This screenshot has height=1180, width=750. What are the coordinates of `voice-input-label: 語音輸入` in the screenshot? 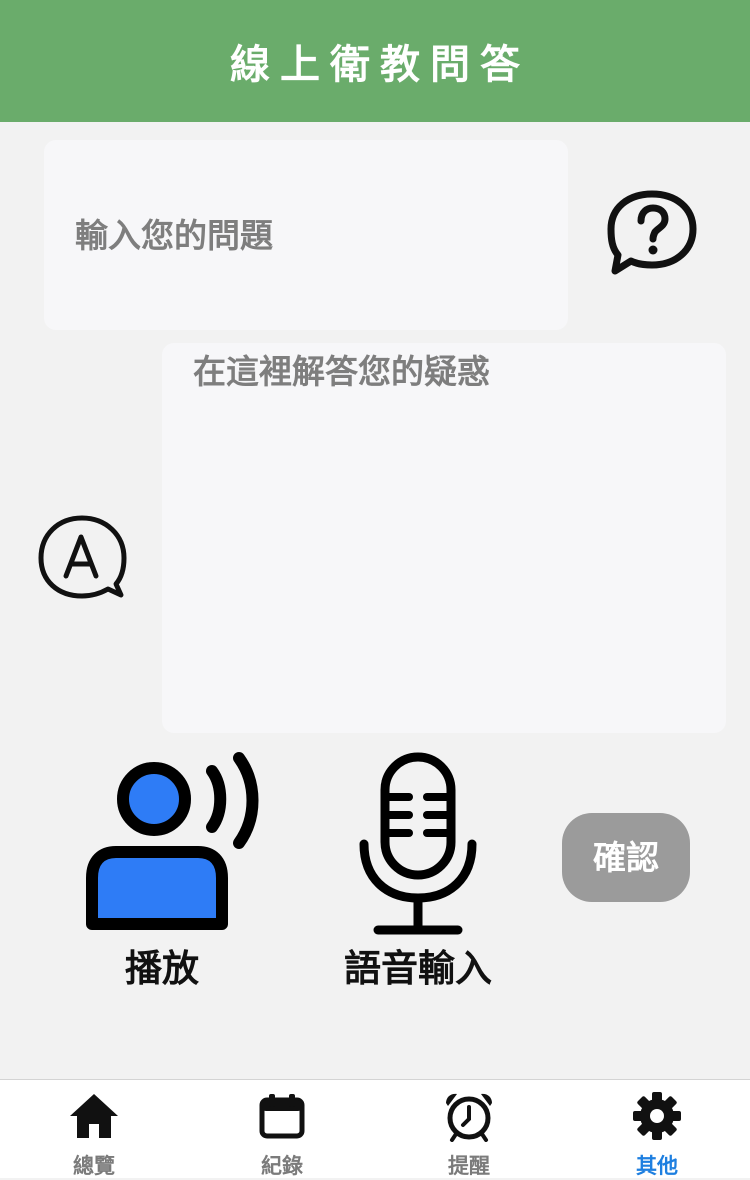 It's located at (418, 968).